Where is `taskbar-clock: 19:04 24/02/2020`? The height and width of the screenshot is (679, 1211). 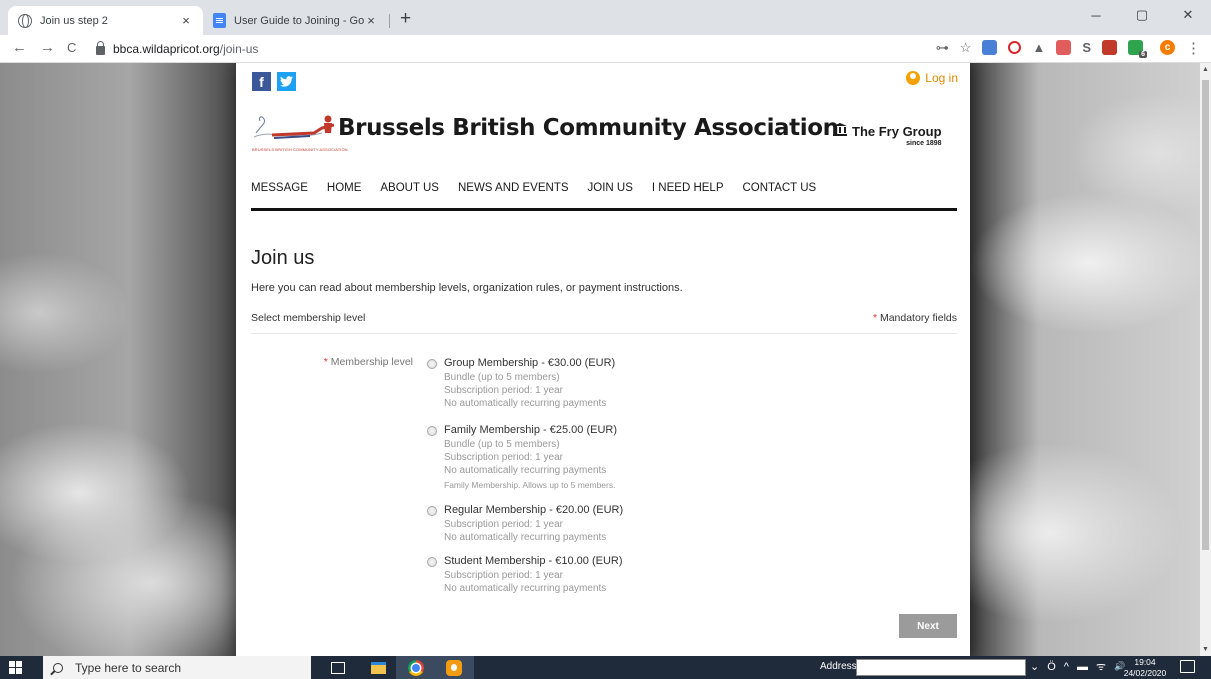 taskbar-clock: 19:04 24/02/2020 is located at coordinates (1145, 668).